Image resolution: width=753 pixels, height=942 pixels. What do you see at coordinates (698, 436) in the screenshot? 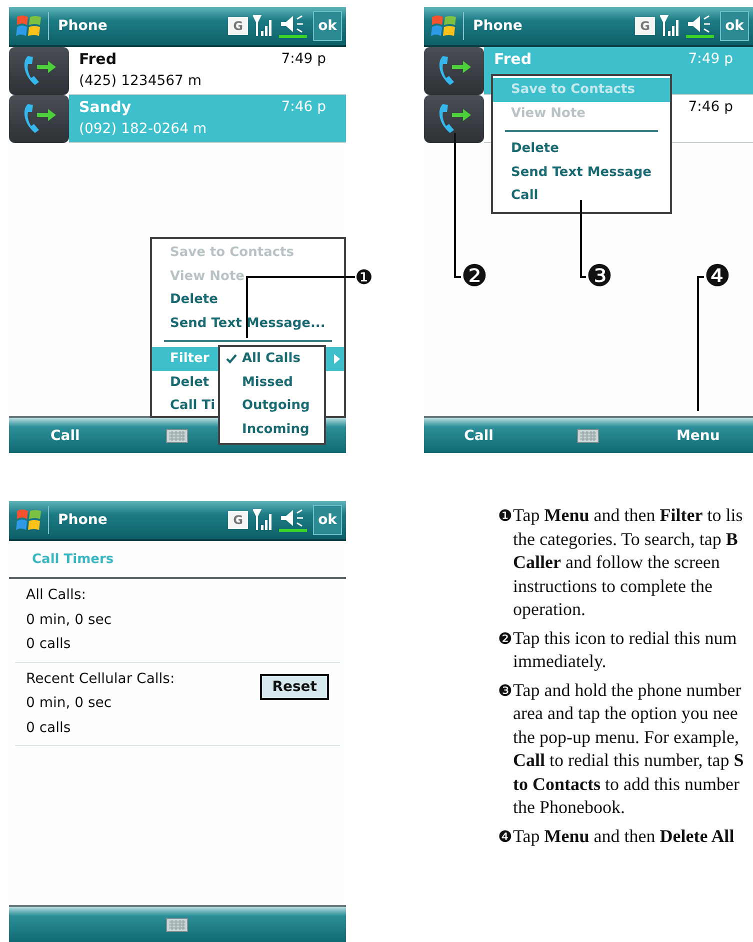
I see `soft-key: Menu` at bounding box center [698, 436].